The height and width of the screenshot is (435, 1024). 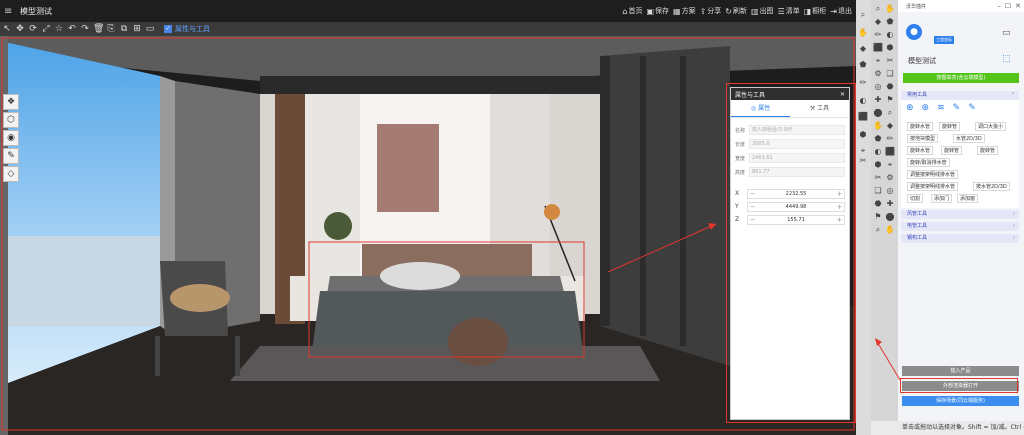 What do you see at coordinates (7, 29) in the screenshot?
I see `select-tool-icon: ↖` at bounding box center [7, 29].